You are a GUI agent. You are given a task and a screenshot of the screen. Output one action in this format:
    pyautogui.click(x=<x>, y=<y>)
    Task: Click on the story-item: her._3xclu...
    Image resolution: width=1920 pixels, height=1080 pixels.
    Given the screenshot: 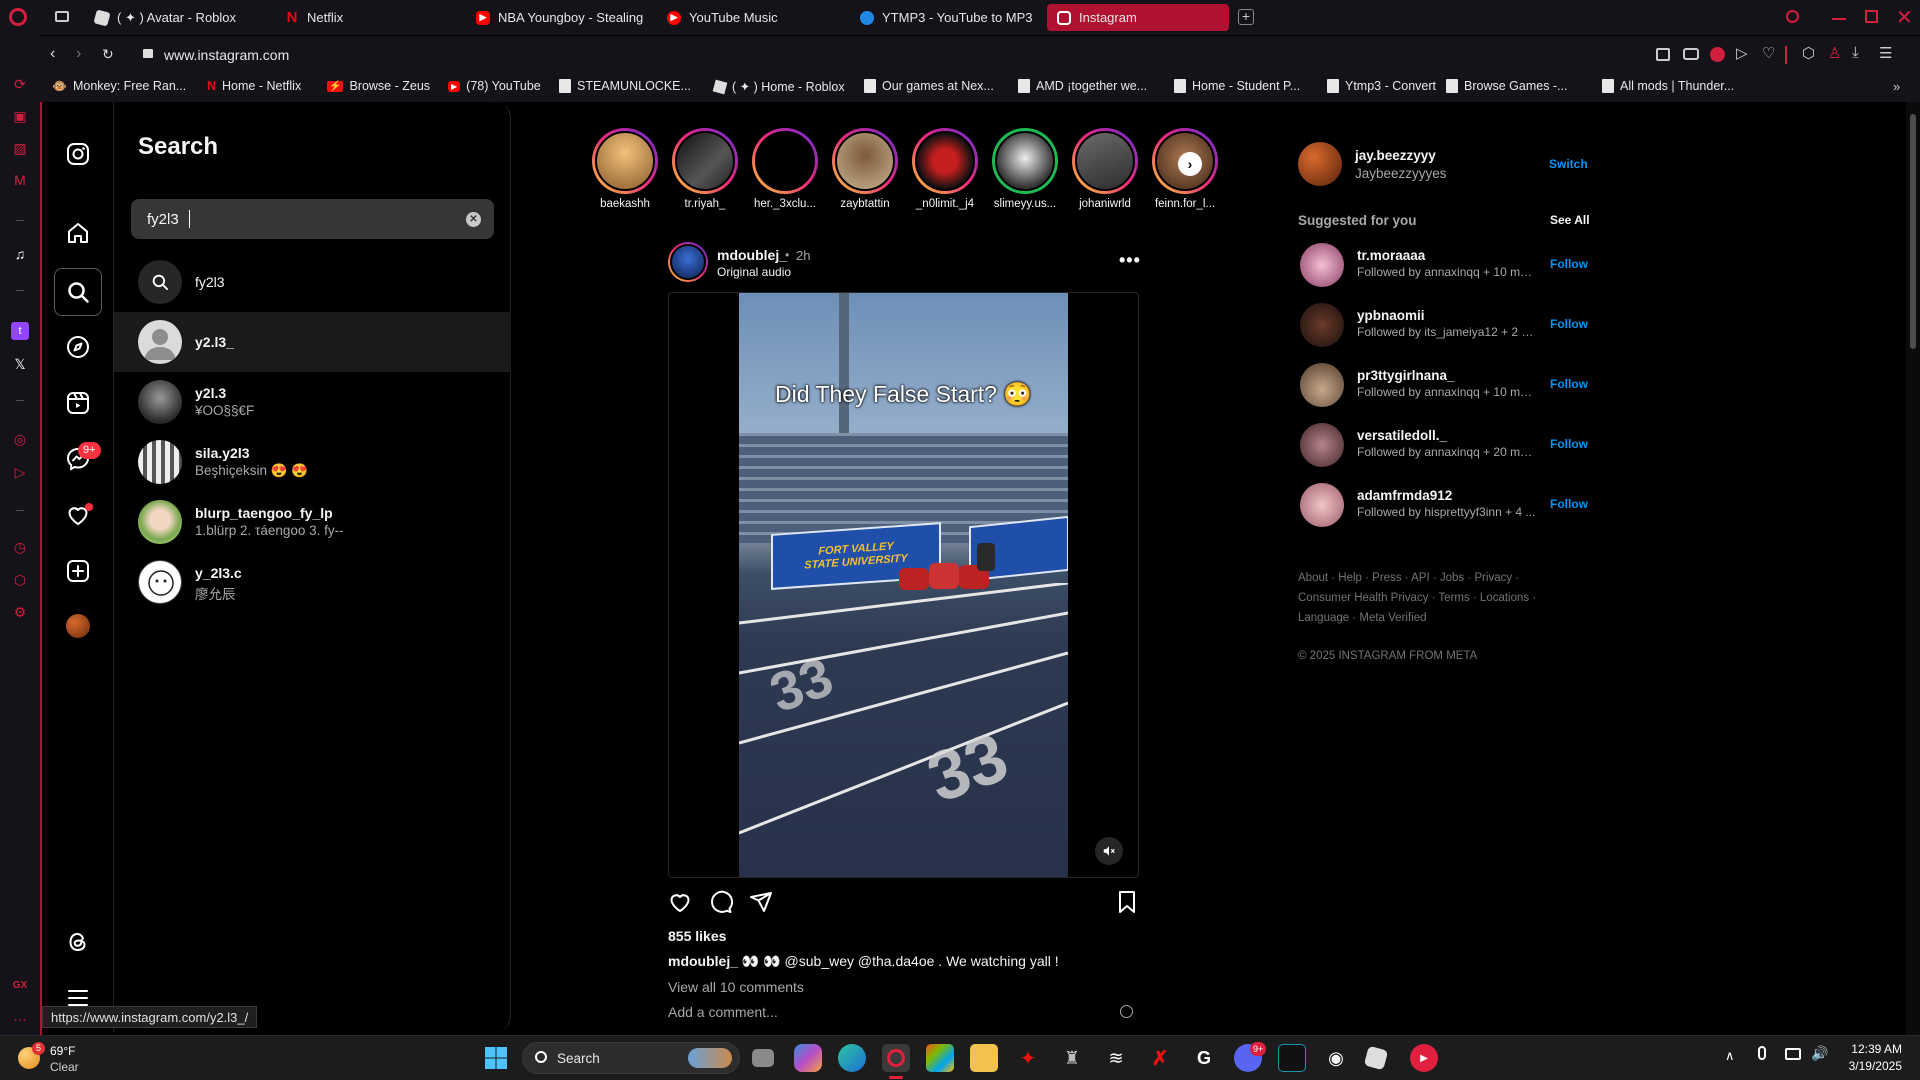 What is the action you would take?
    pyautogui.click(x=785, y=173)
    